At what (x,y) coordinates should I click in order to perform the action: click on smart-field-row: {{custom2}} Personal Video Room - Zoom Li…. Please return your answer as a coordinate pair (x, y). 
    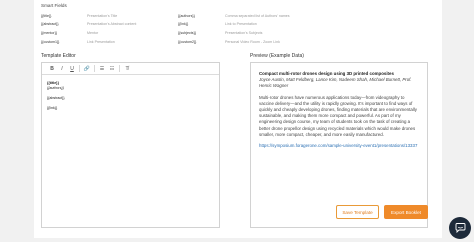
    Looking at the image, I should click on (229, 42).